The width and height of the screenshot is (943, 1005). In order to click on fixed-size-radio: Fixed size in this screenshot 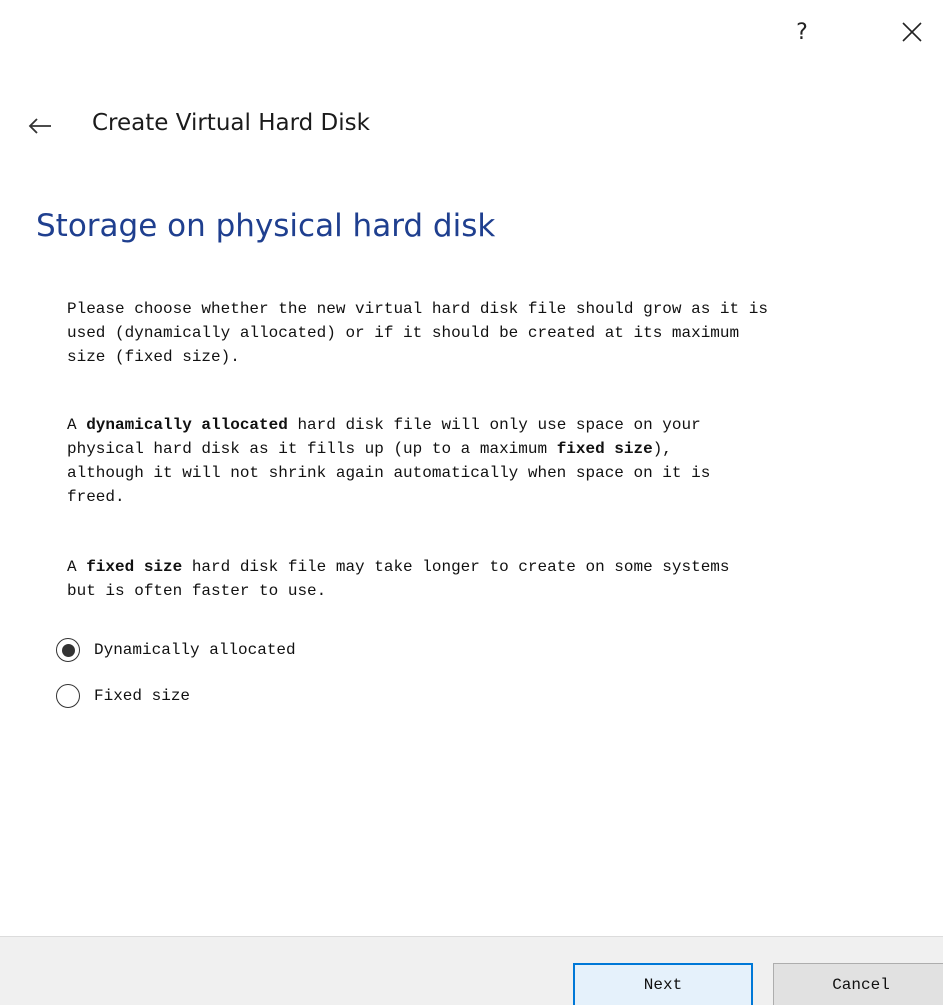, I will do `click(123, 696)`.